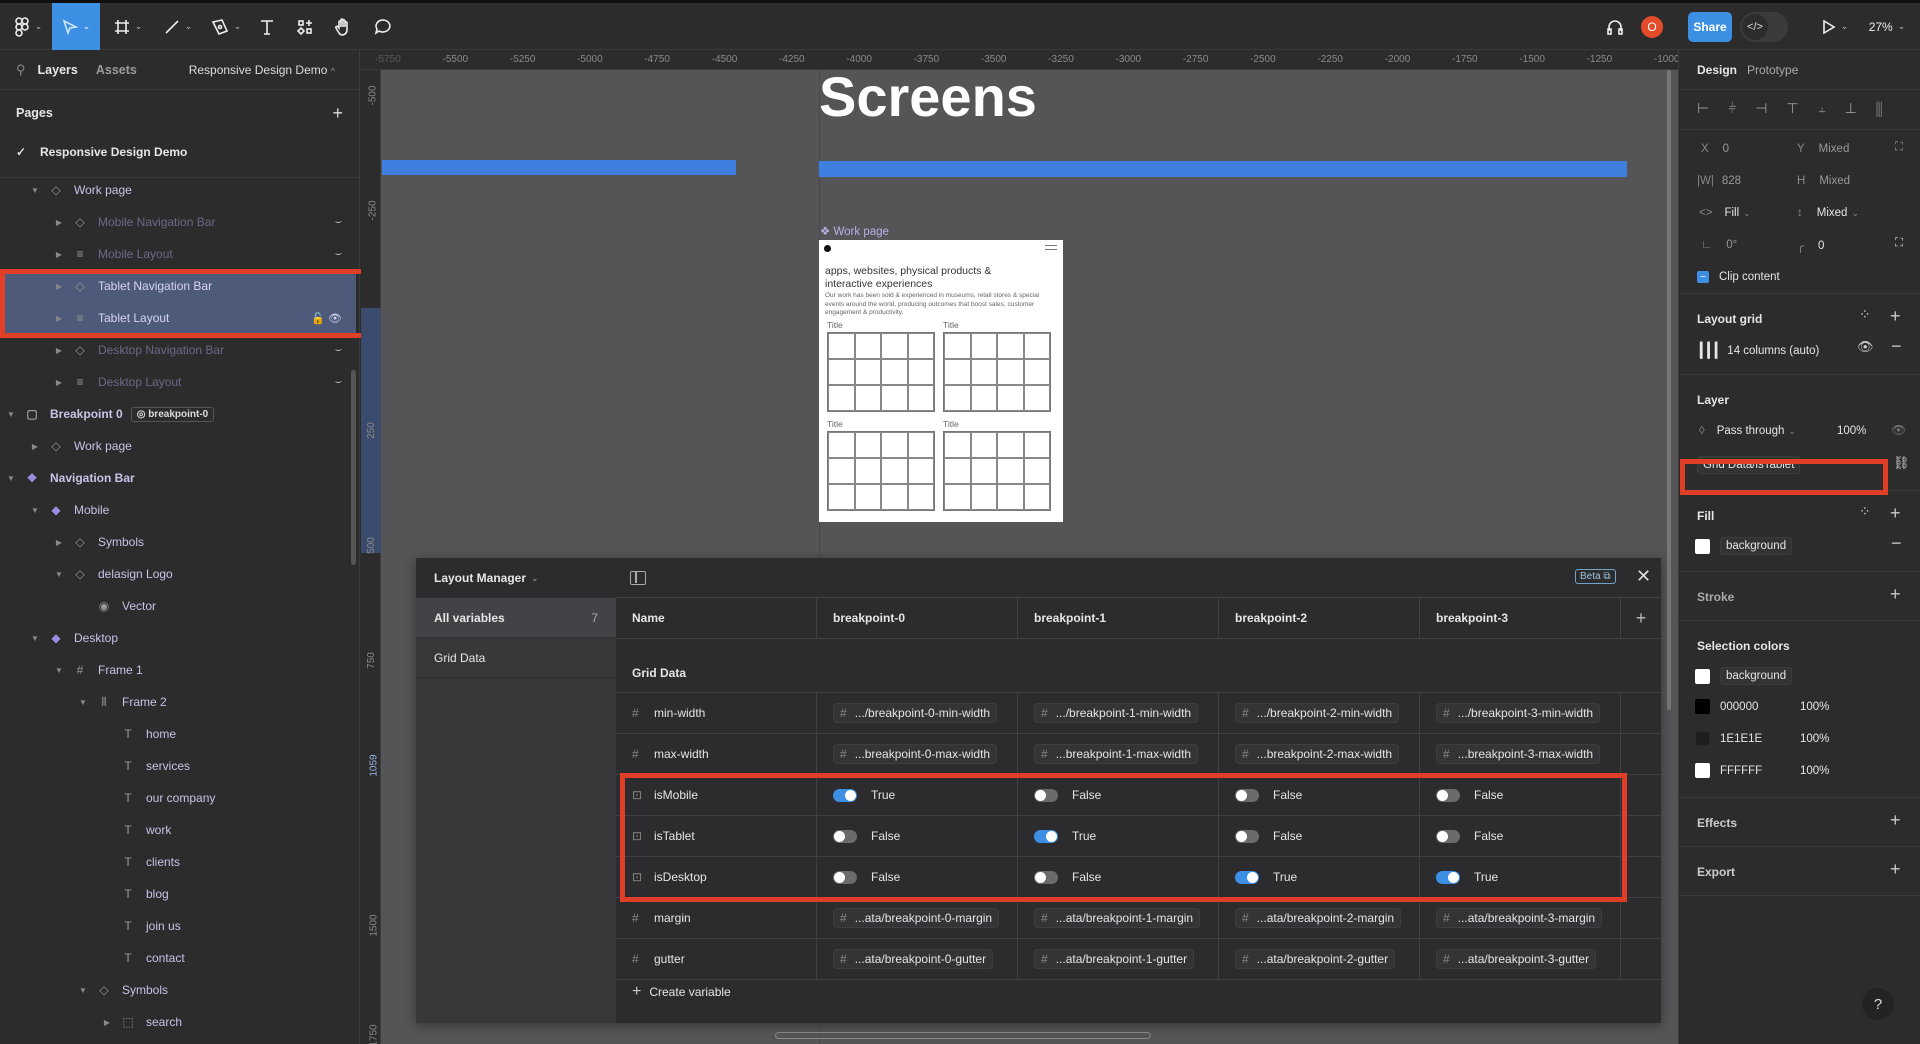  Describe the element at coordinates (178, 734) in the screenshot. I see `layer-row: Thome` at that location.